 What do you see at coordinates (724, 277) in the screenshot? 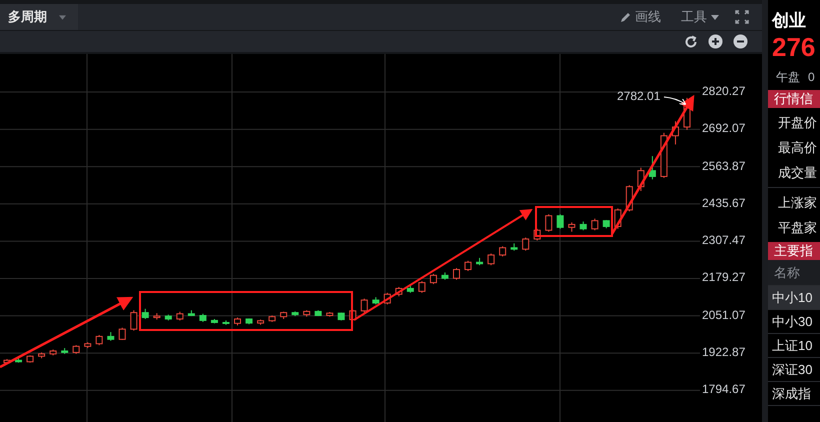
I see `axis-label: 2179.27` at bounding box center [724, 277].